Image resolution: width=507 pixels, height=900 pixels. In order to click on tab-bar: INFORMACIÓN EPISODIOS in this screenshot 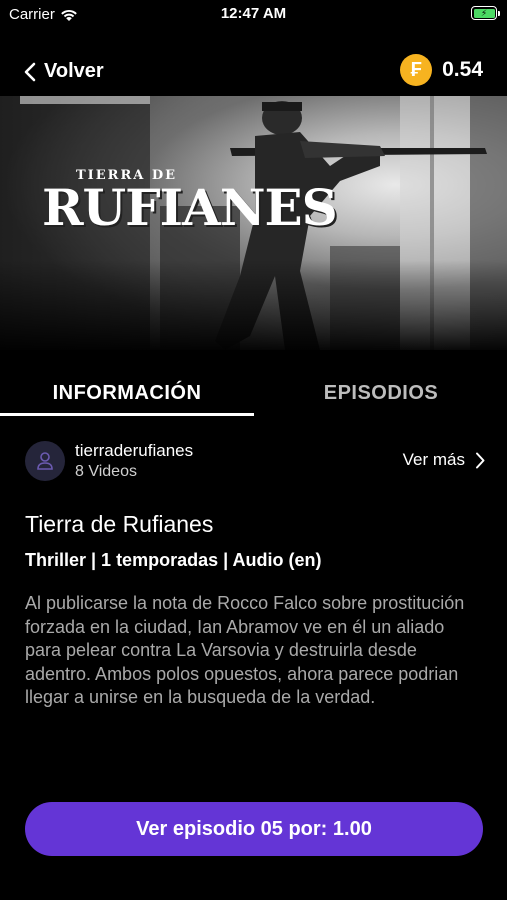, I will do `click(253, 395)`.